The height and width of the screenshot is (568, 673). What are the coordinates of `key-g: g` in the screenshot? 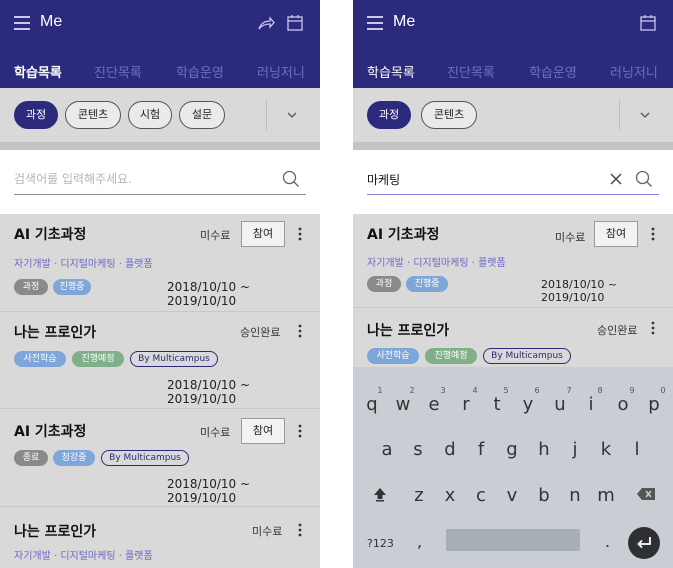 It's located at (512, 449).